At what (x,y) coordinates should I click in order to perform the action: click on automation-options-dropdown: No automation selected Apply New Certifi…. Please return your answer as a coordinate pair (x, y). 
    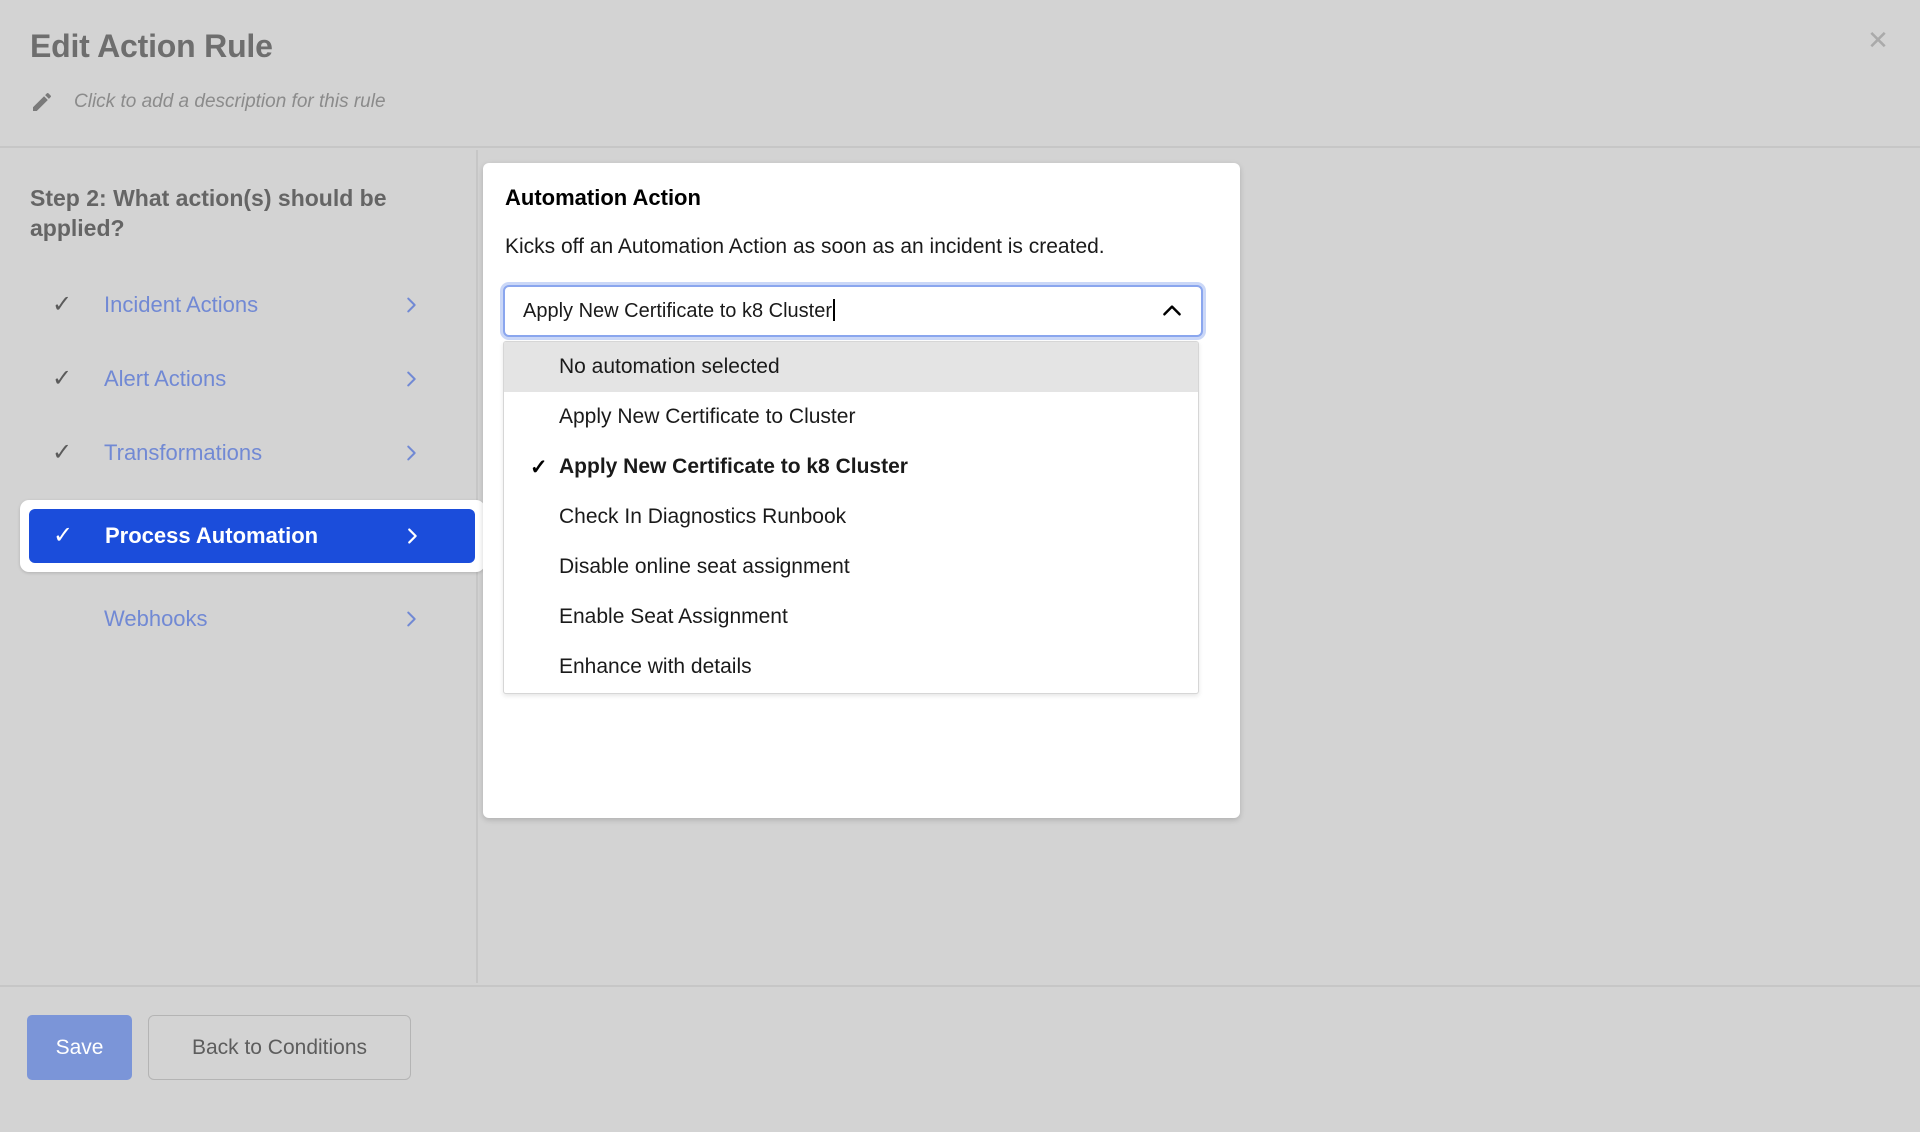
    Looking at the image, I should click on (851, 517).